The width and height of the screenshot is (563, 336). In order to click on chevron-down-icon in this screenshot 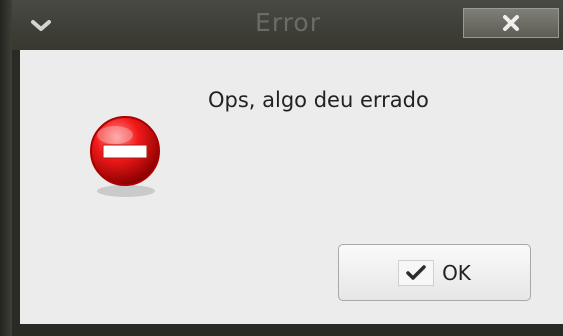, I will do `click(41, 25)`.